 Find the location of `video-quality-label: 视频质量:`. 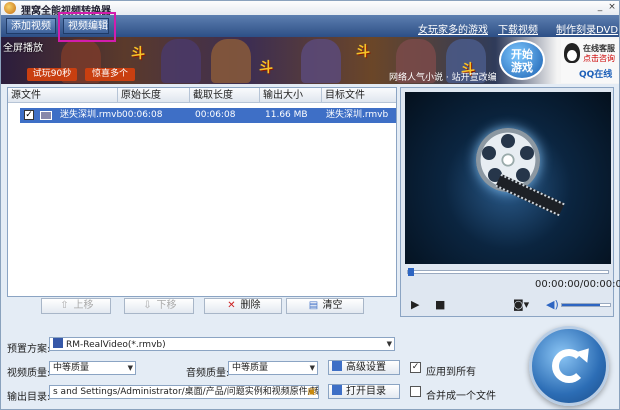

video-quality-label: 视频质量: is located at coordinates (29, 373).